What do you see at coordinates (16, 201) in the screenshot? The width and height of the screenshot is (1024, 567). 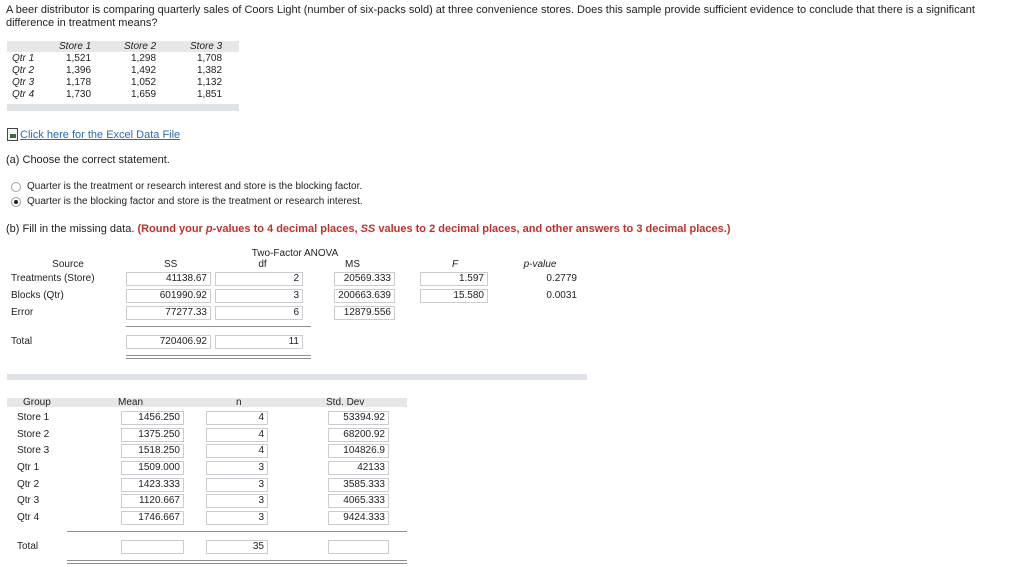 I see `radio-button-selected` at bounding box center [16, 201].